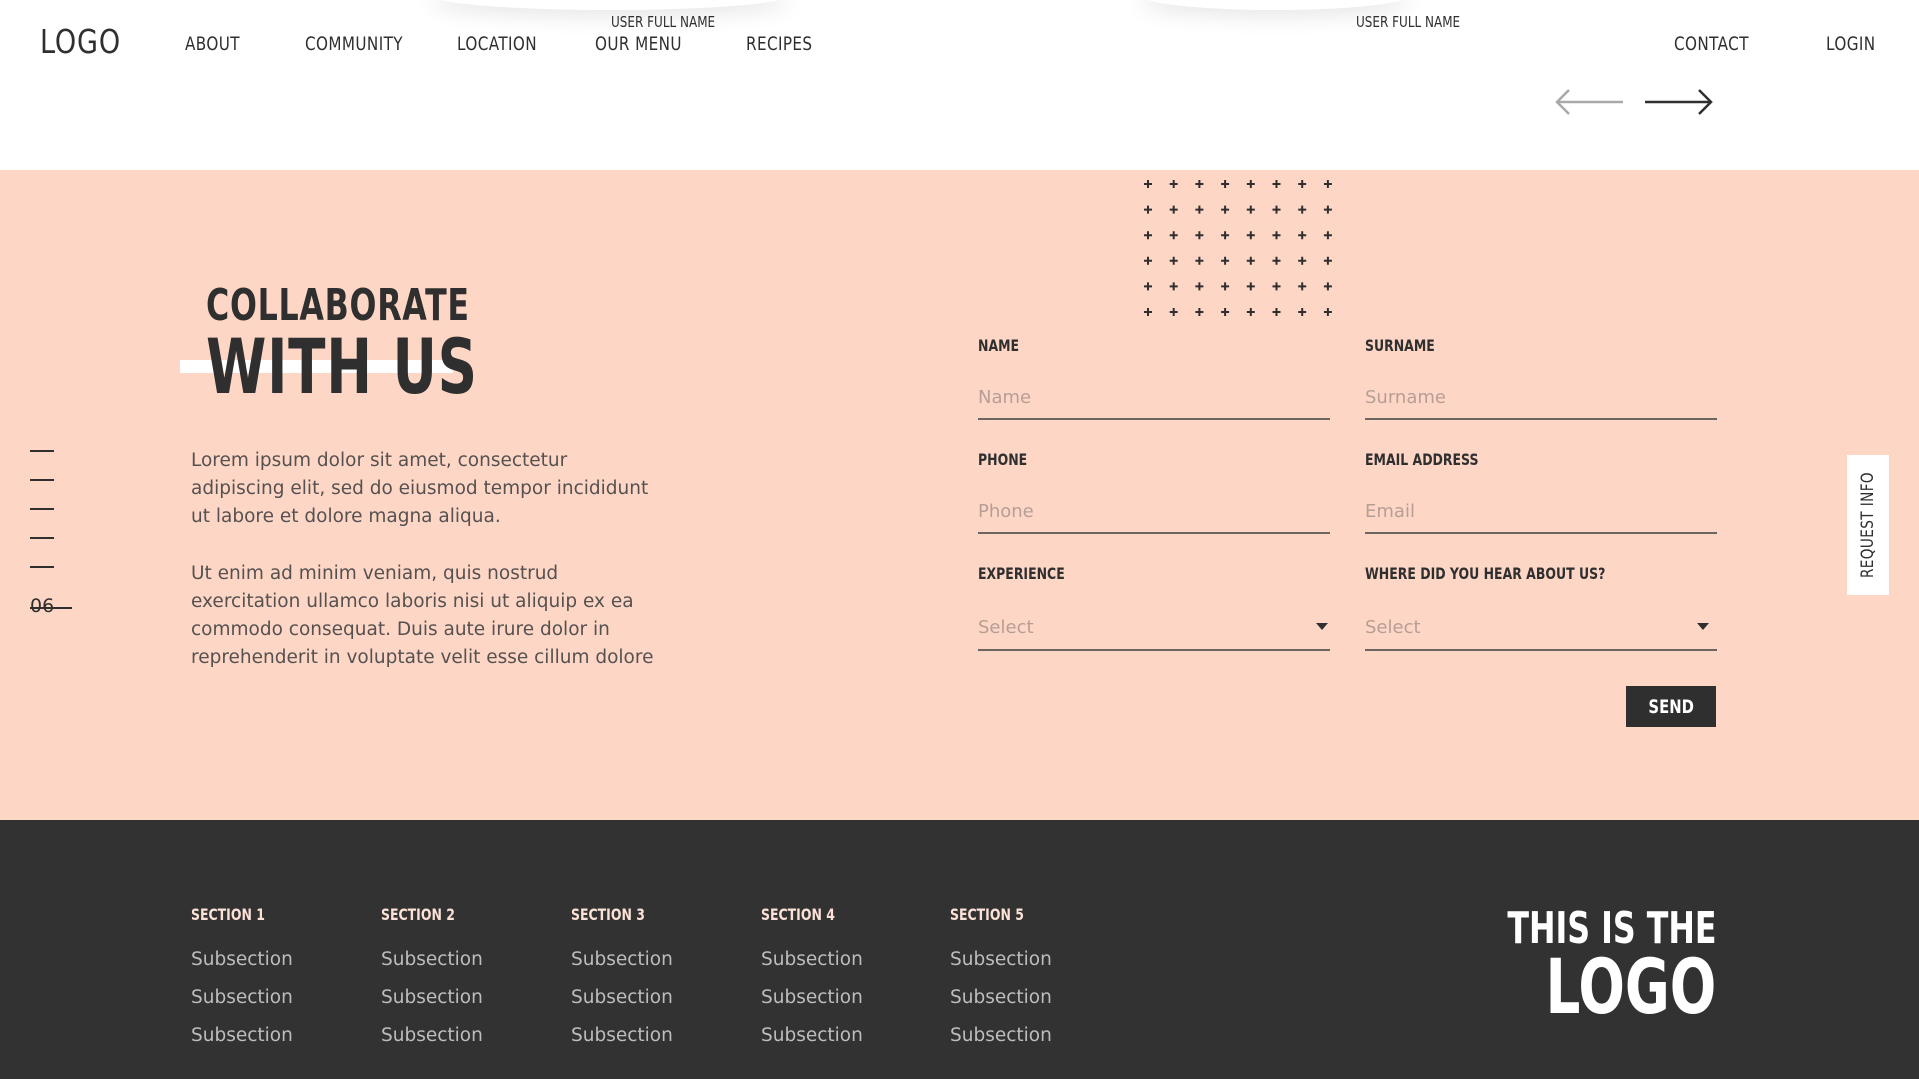  What do you see at coordinates (1154, 629) in the screenshot?
I see `experience-select: Select` at bounding box center [1154, 629].